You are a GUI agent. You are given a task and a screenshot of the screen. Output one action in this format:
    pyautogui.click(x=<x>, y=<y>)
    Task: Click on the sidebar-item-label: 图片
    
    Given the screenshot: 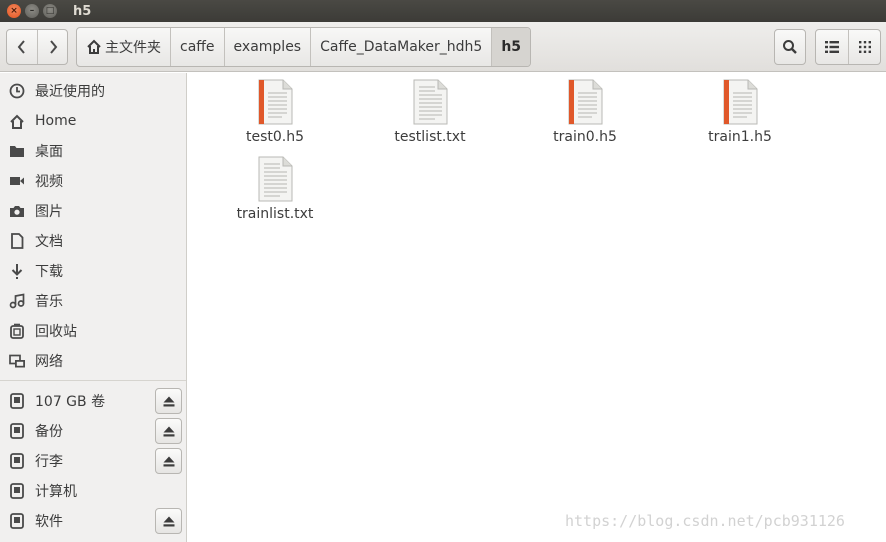 What is the action you would take?
    pyautogui.click(x=49, y=212)
    